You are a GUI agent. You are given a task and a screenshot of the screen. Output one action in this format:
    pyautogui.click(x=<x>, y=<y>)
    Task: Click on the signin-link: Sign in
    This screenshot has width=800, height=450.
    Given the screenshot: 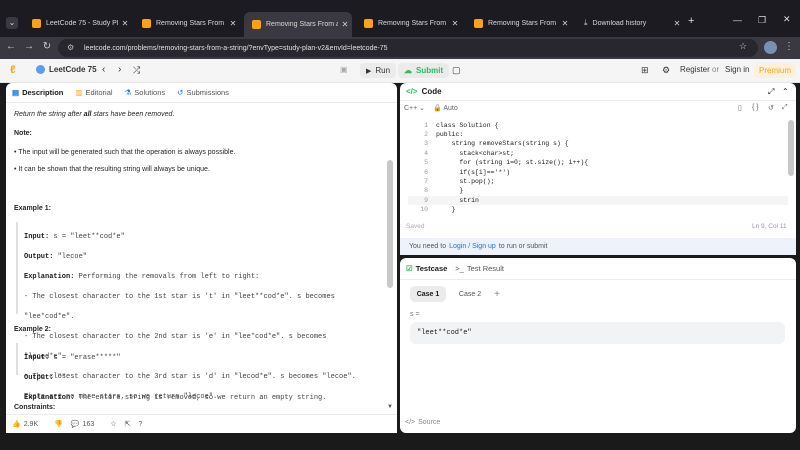 What is the action you would take?
    pyautogui.click(x=737, y=69)
    